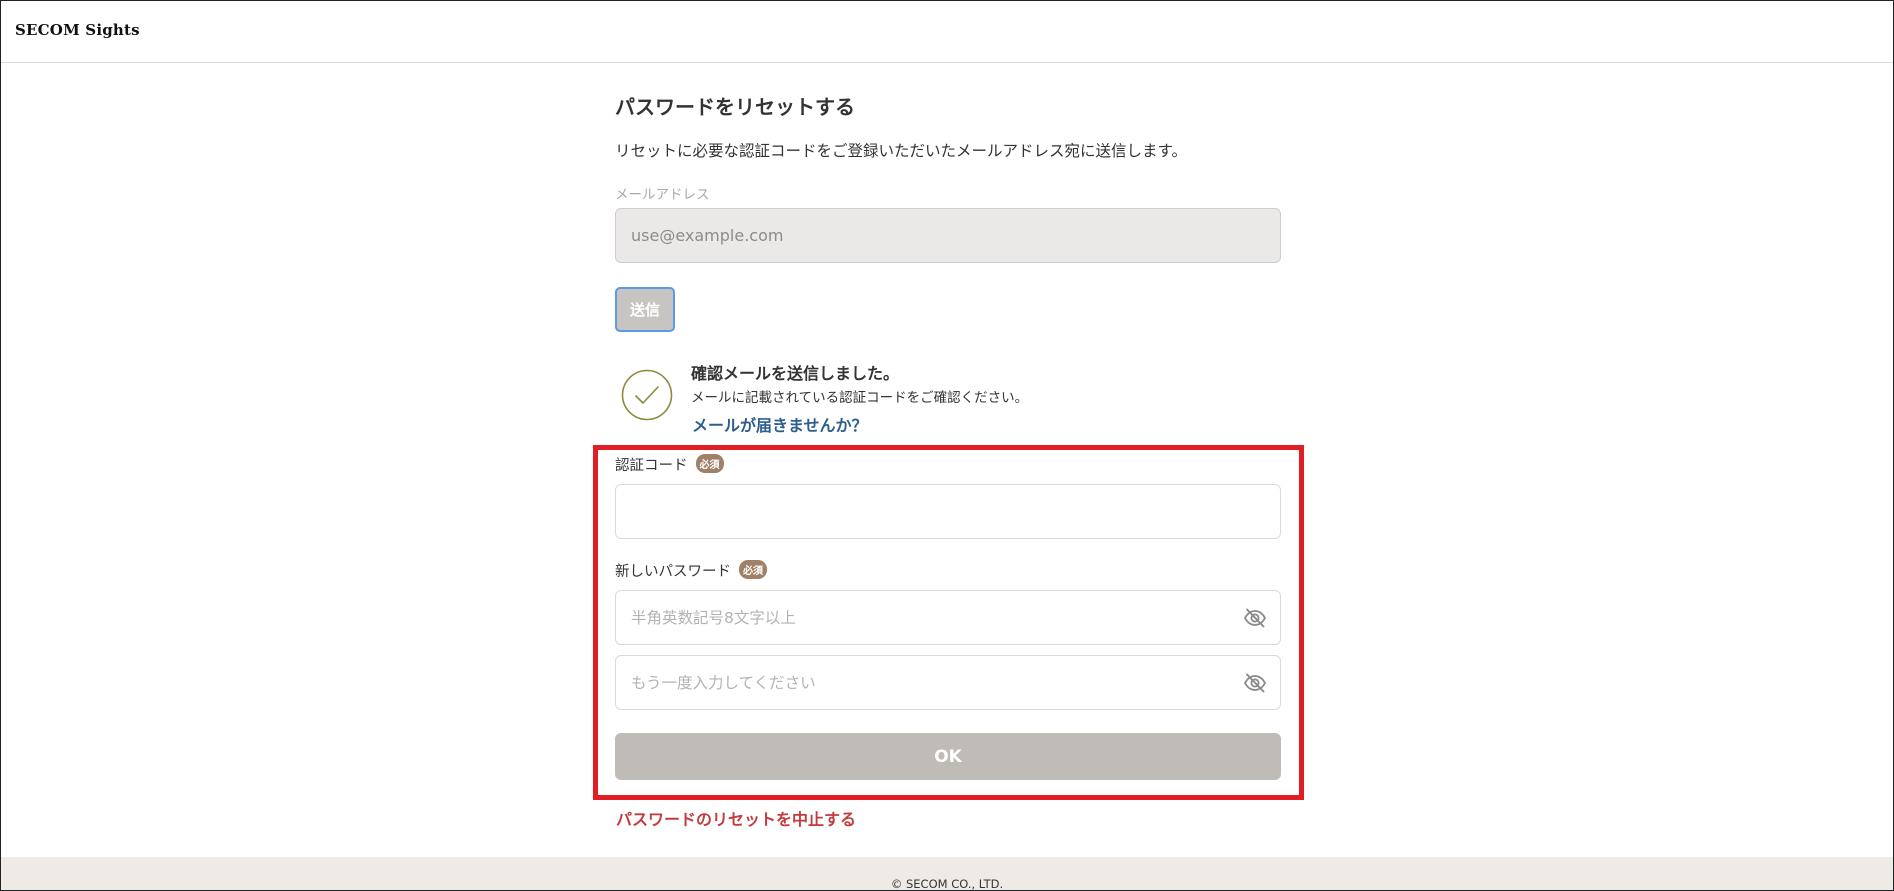  Describe the element at coordinates (645, 309) in the screenshot. I see `send-button: 送信` at that location.